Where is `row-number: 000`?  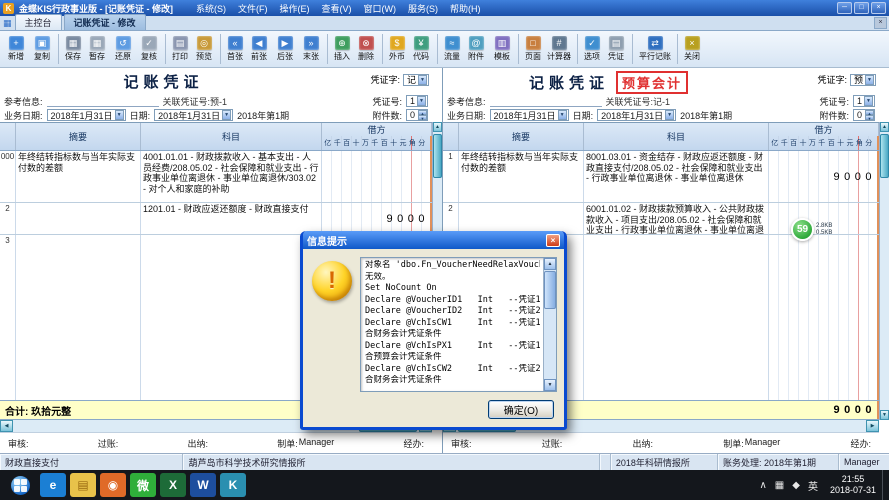 row-number: 000 is located at coordinates (8, 176).